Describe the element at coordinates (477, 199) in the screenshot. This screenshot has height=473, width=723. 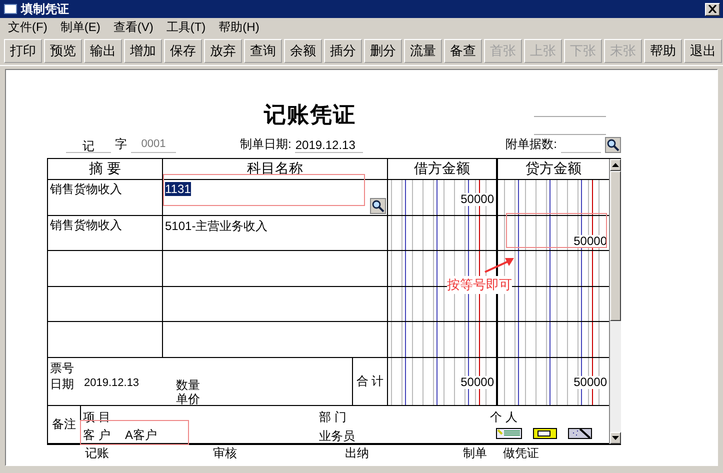
I see `debit-amount: 50000` at that location.